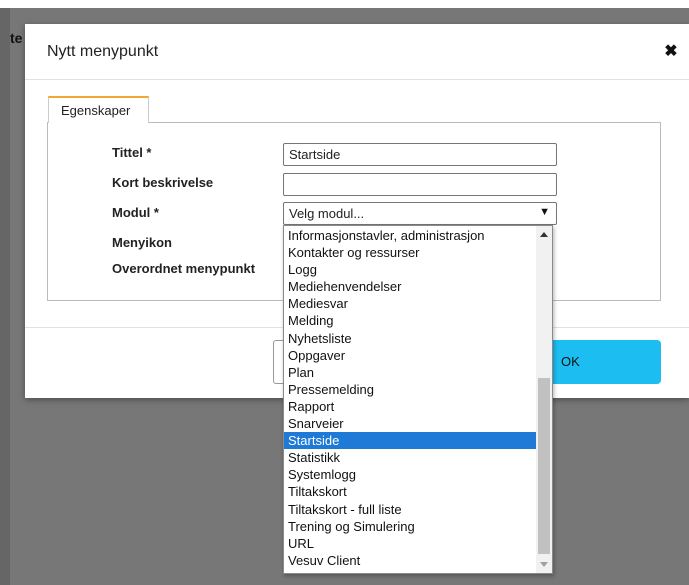 Image resolution: width=689 pixels, height=585 pixels. I want to click on scroll-up-icon, so click(544, 234).